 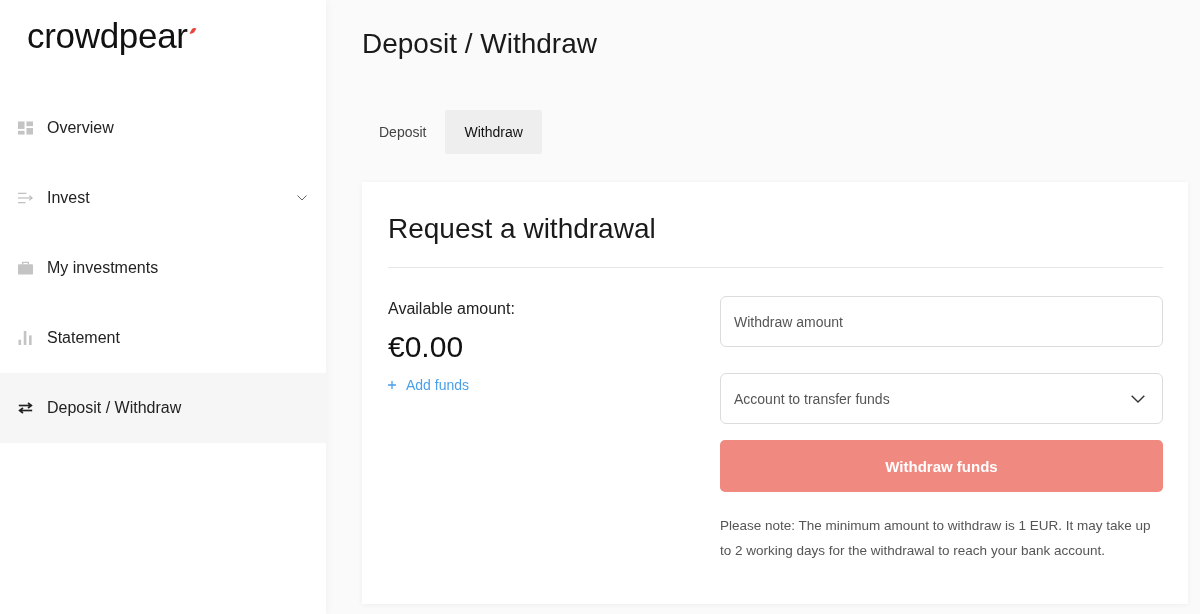 I want to click on sidebar-item: Overview, so click(x=163, y=128).